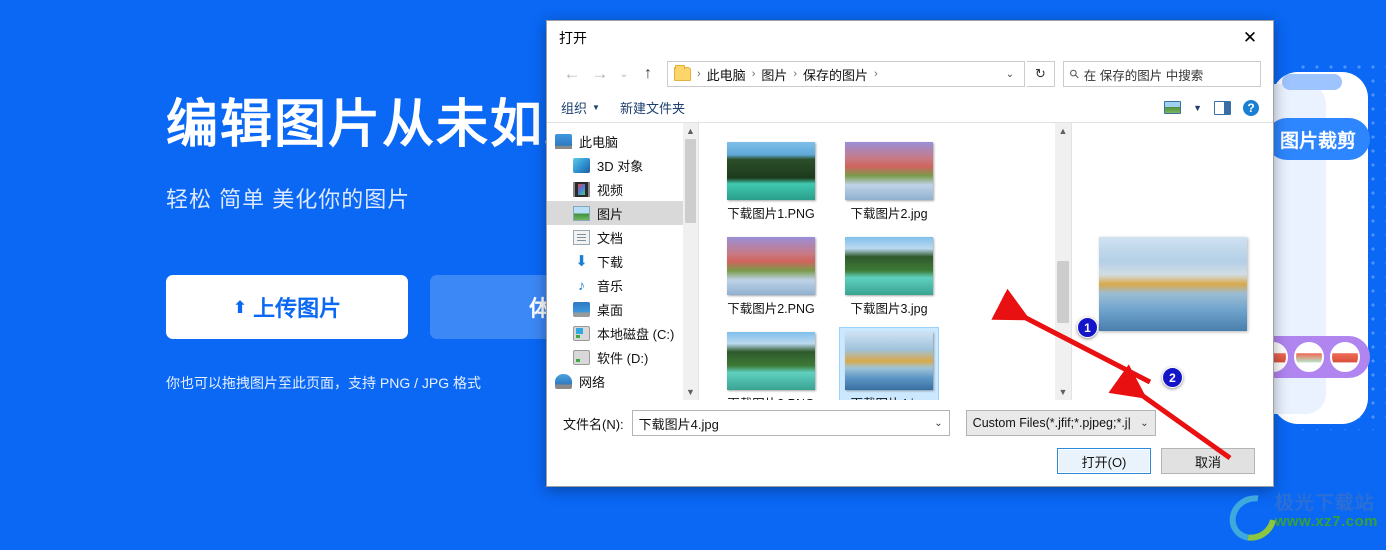 Image resolution: width=1386 pixels, height=550 pixels. I want to click on upload-image-button: ⬆ 上传图片, so click(287, 307).